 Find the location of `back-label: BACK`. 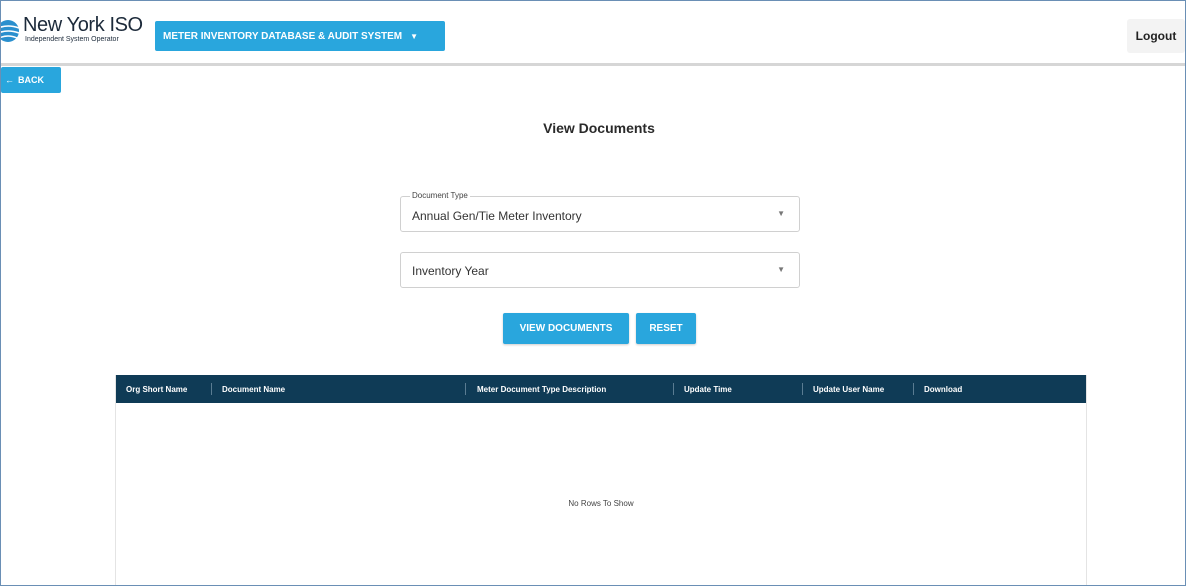

back-label: BACK is located at coordinates (31, 80).